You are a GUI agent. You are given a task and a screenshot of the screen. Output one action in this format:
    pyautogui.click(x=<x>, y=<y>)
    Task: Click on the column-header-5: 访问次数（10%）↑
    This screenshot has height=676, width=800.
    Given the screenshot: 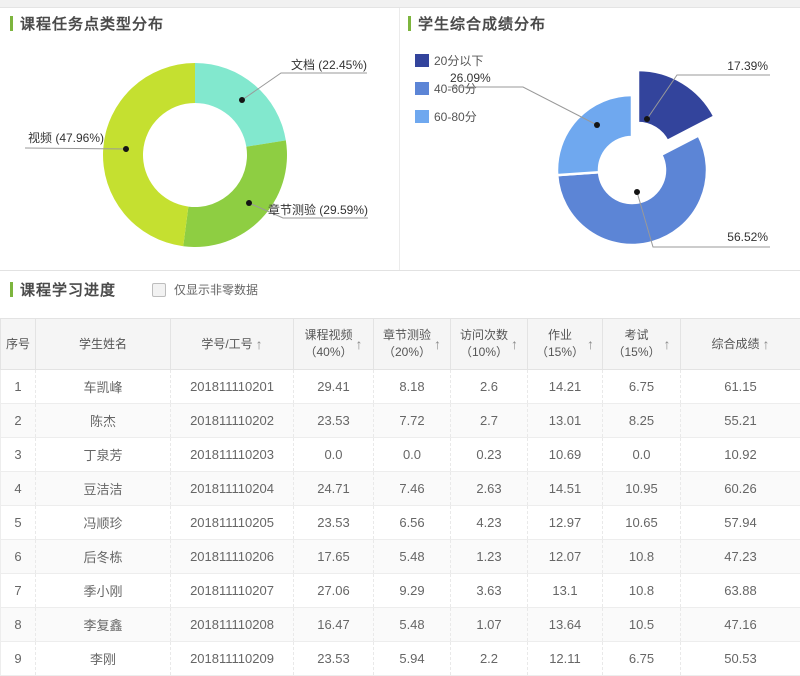 What is the action you would take?
    pyautogui.click(x=489, y=344)
    